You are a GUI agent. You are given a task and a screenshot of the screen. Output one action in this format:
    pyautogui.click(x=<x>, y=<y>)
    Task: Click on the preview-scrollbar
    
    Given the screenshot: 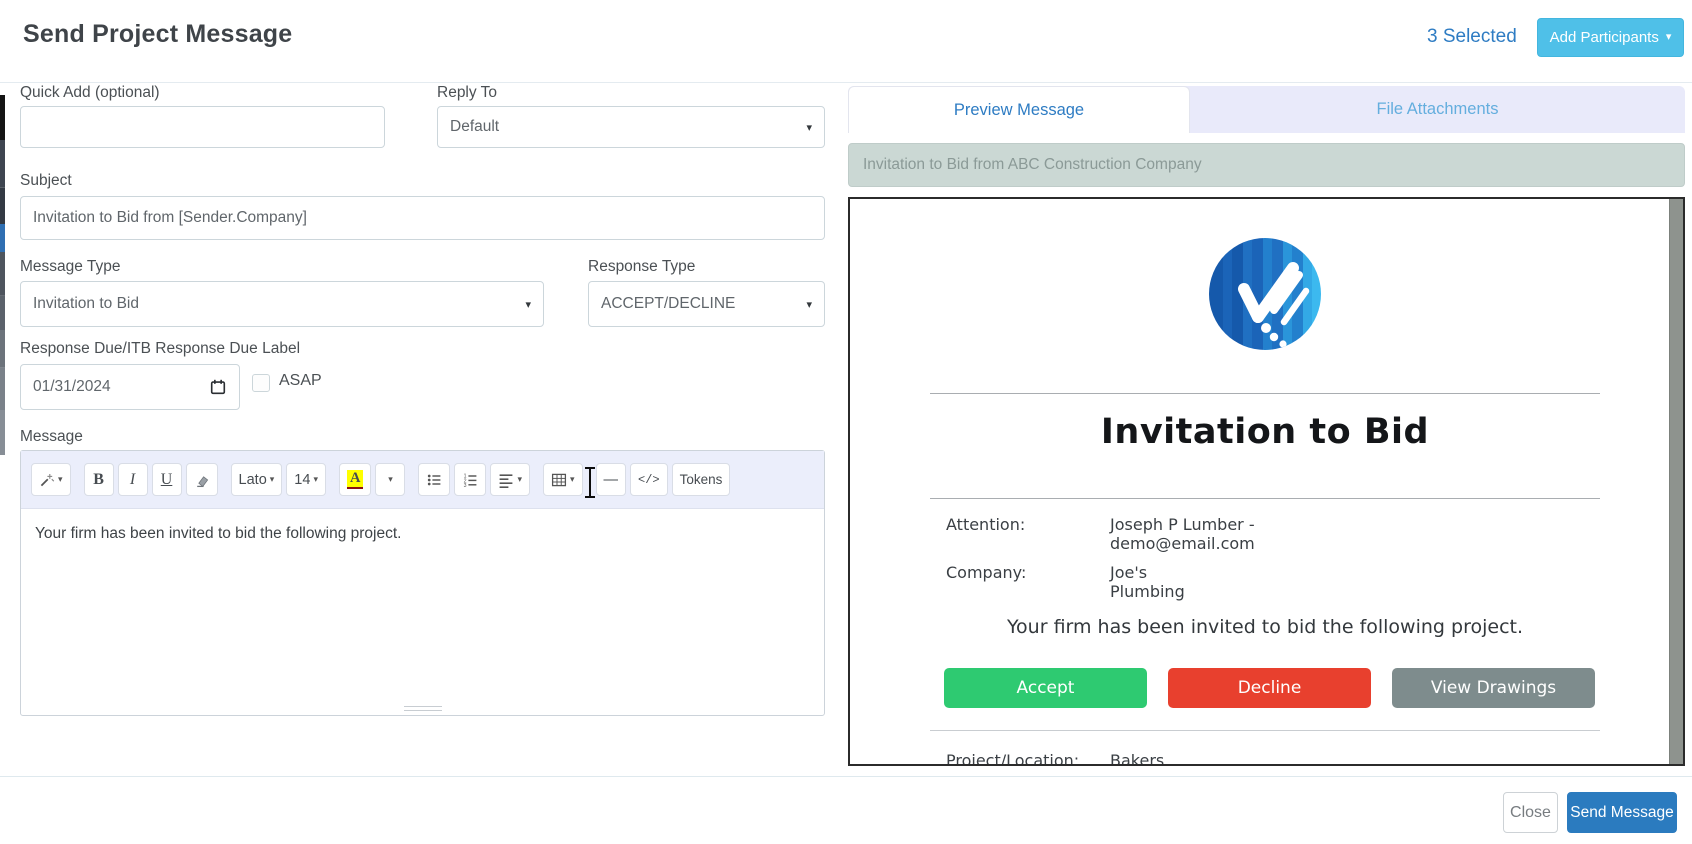 What is the action you would take?
    pyautogui.click(x=1676, y=481)
    